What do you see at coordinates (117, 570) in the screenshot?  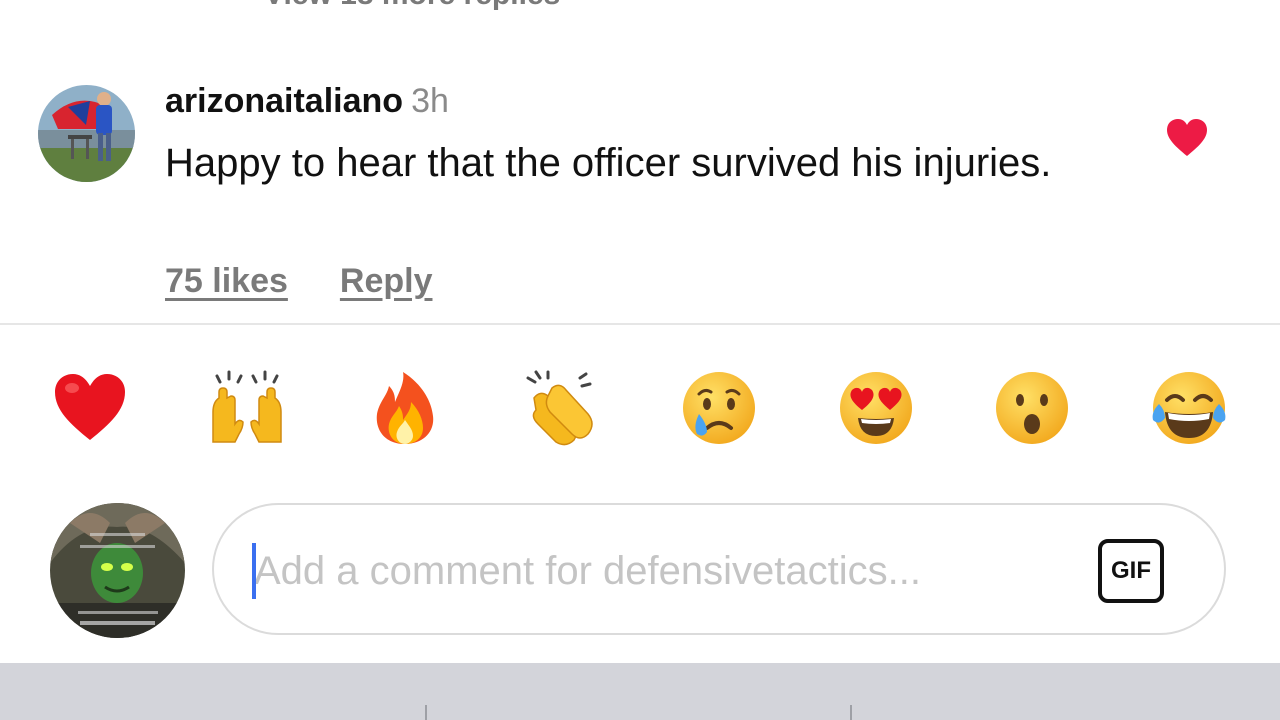 I see `current-user-avatar` at bounding box center [117, 570].